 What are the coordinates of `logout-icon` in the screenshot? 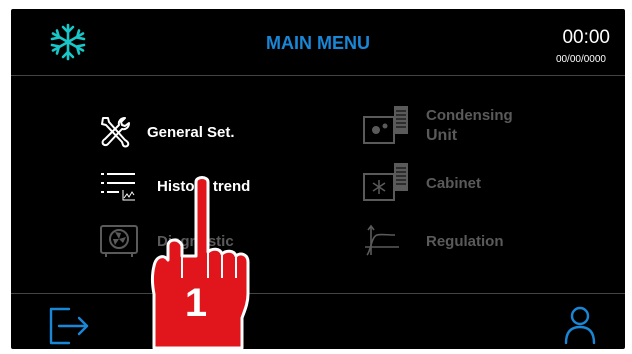 It's located at (69, 325).